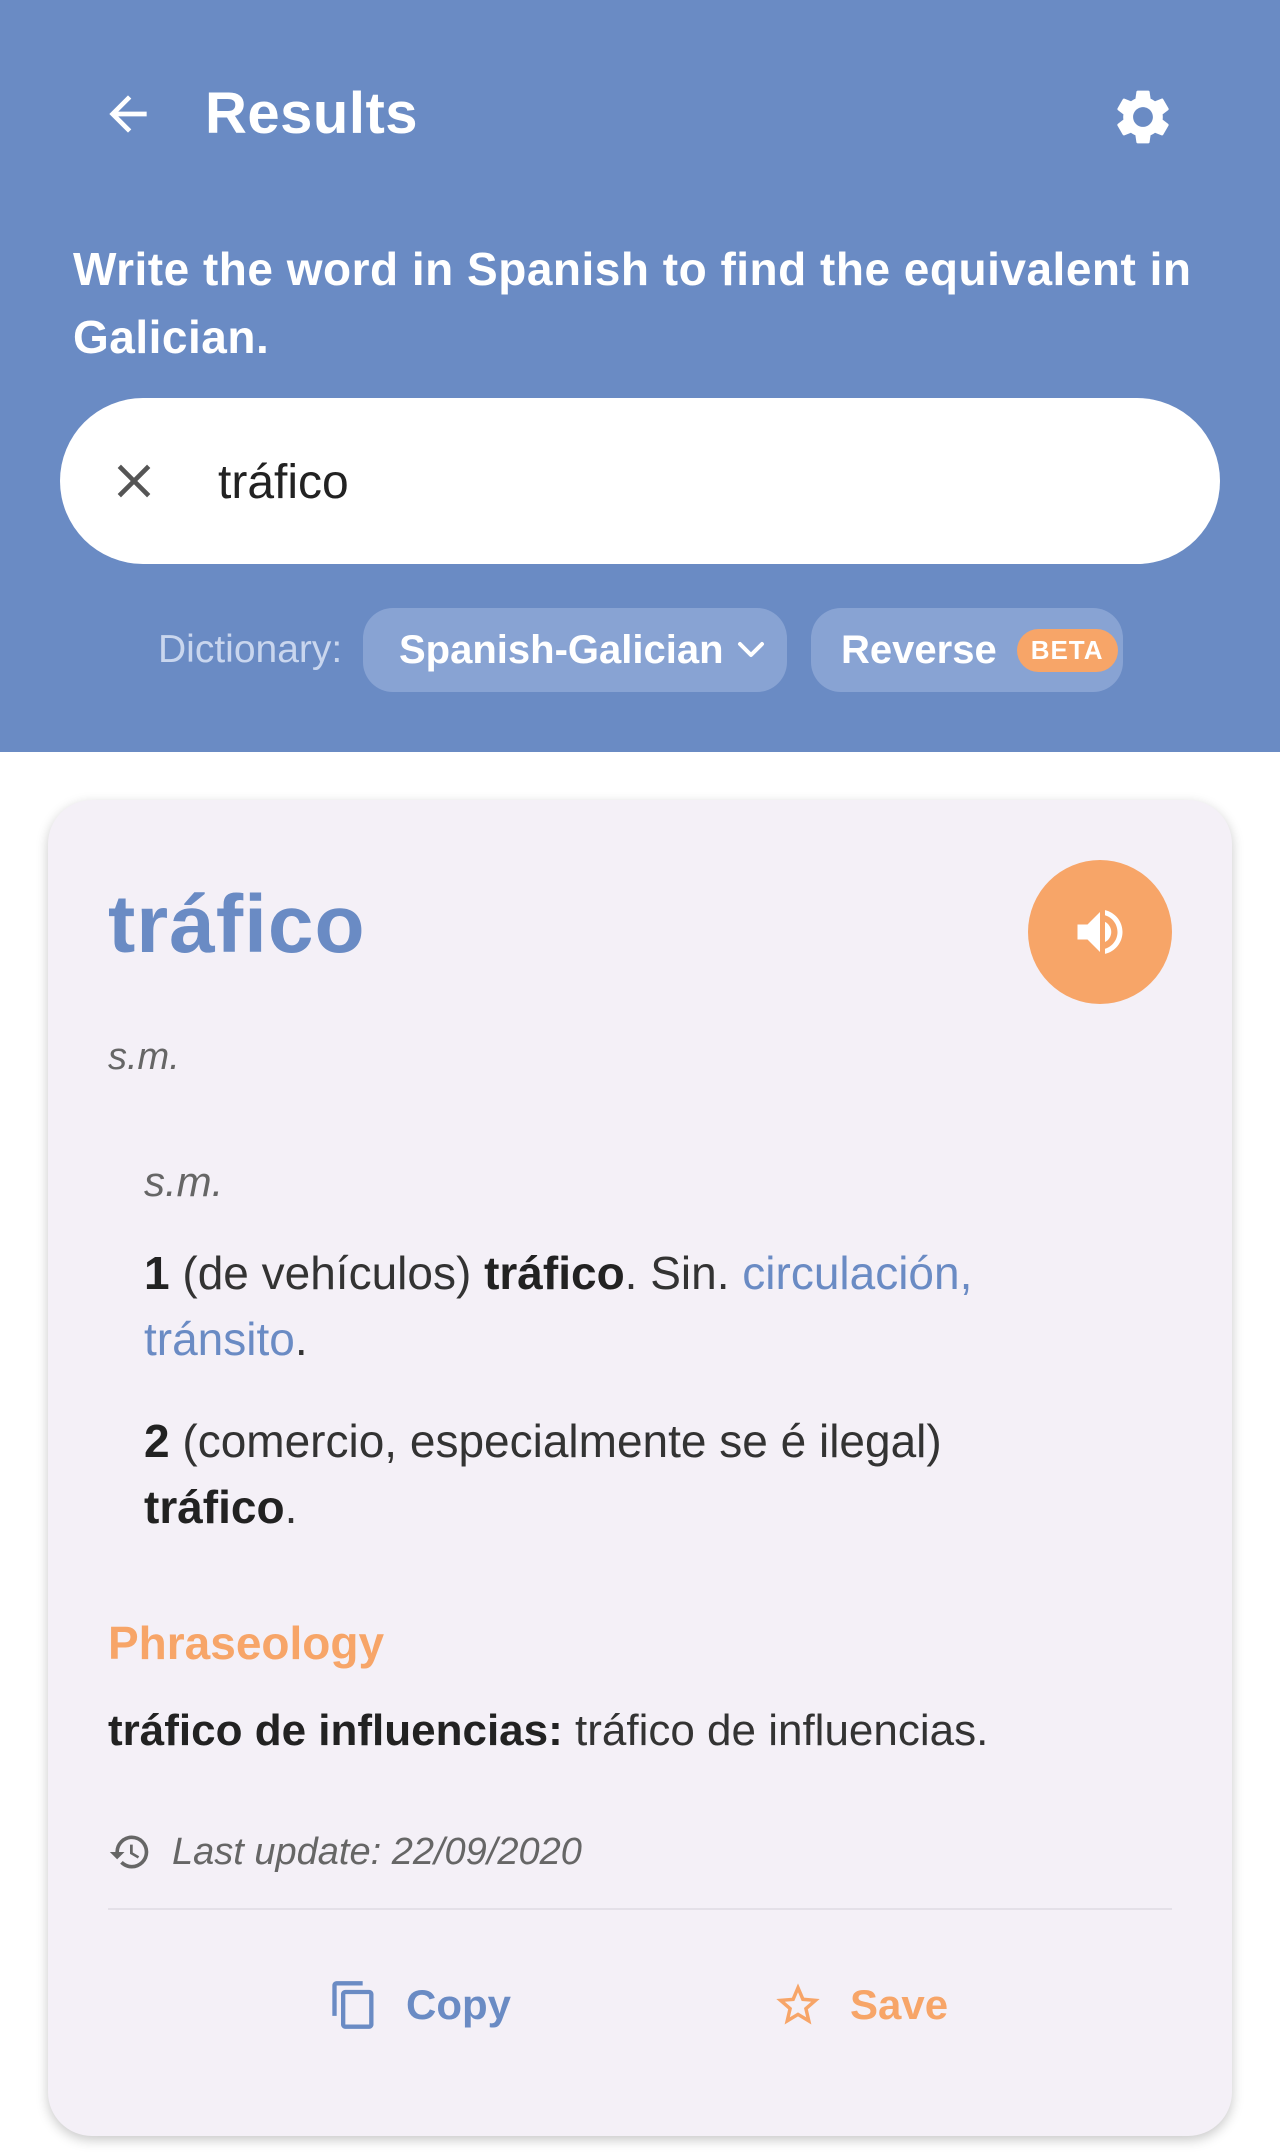 This screenshot has height=2154, width=1280. I want to click on clear-search-button, so click(134, 481).